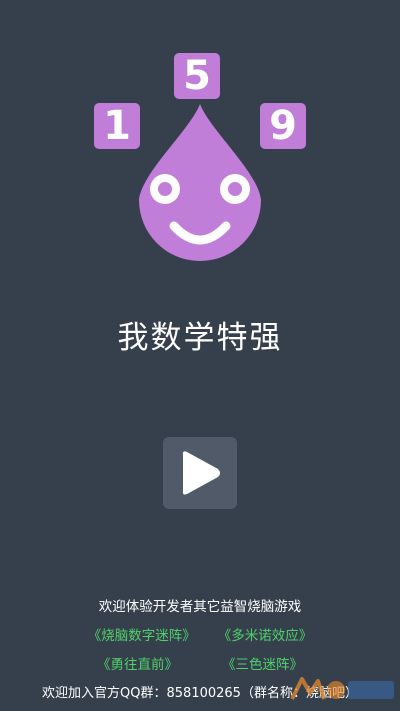 Image resolution: width=400 pixels, height=711 pixels. What do you see at coordinates (137, 663) in the screenshot?
I see `game-link-yongwang-zhiqian: 《勇往直前》` at bounding box center [137, 663].